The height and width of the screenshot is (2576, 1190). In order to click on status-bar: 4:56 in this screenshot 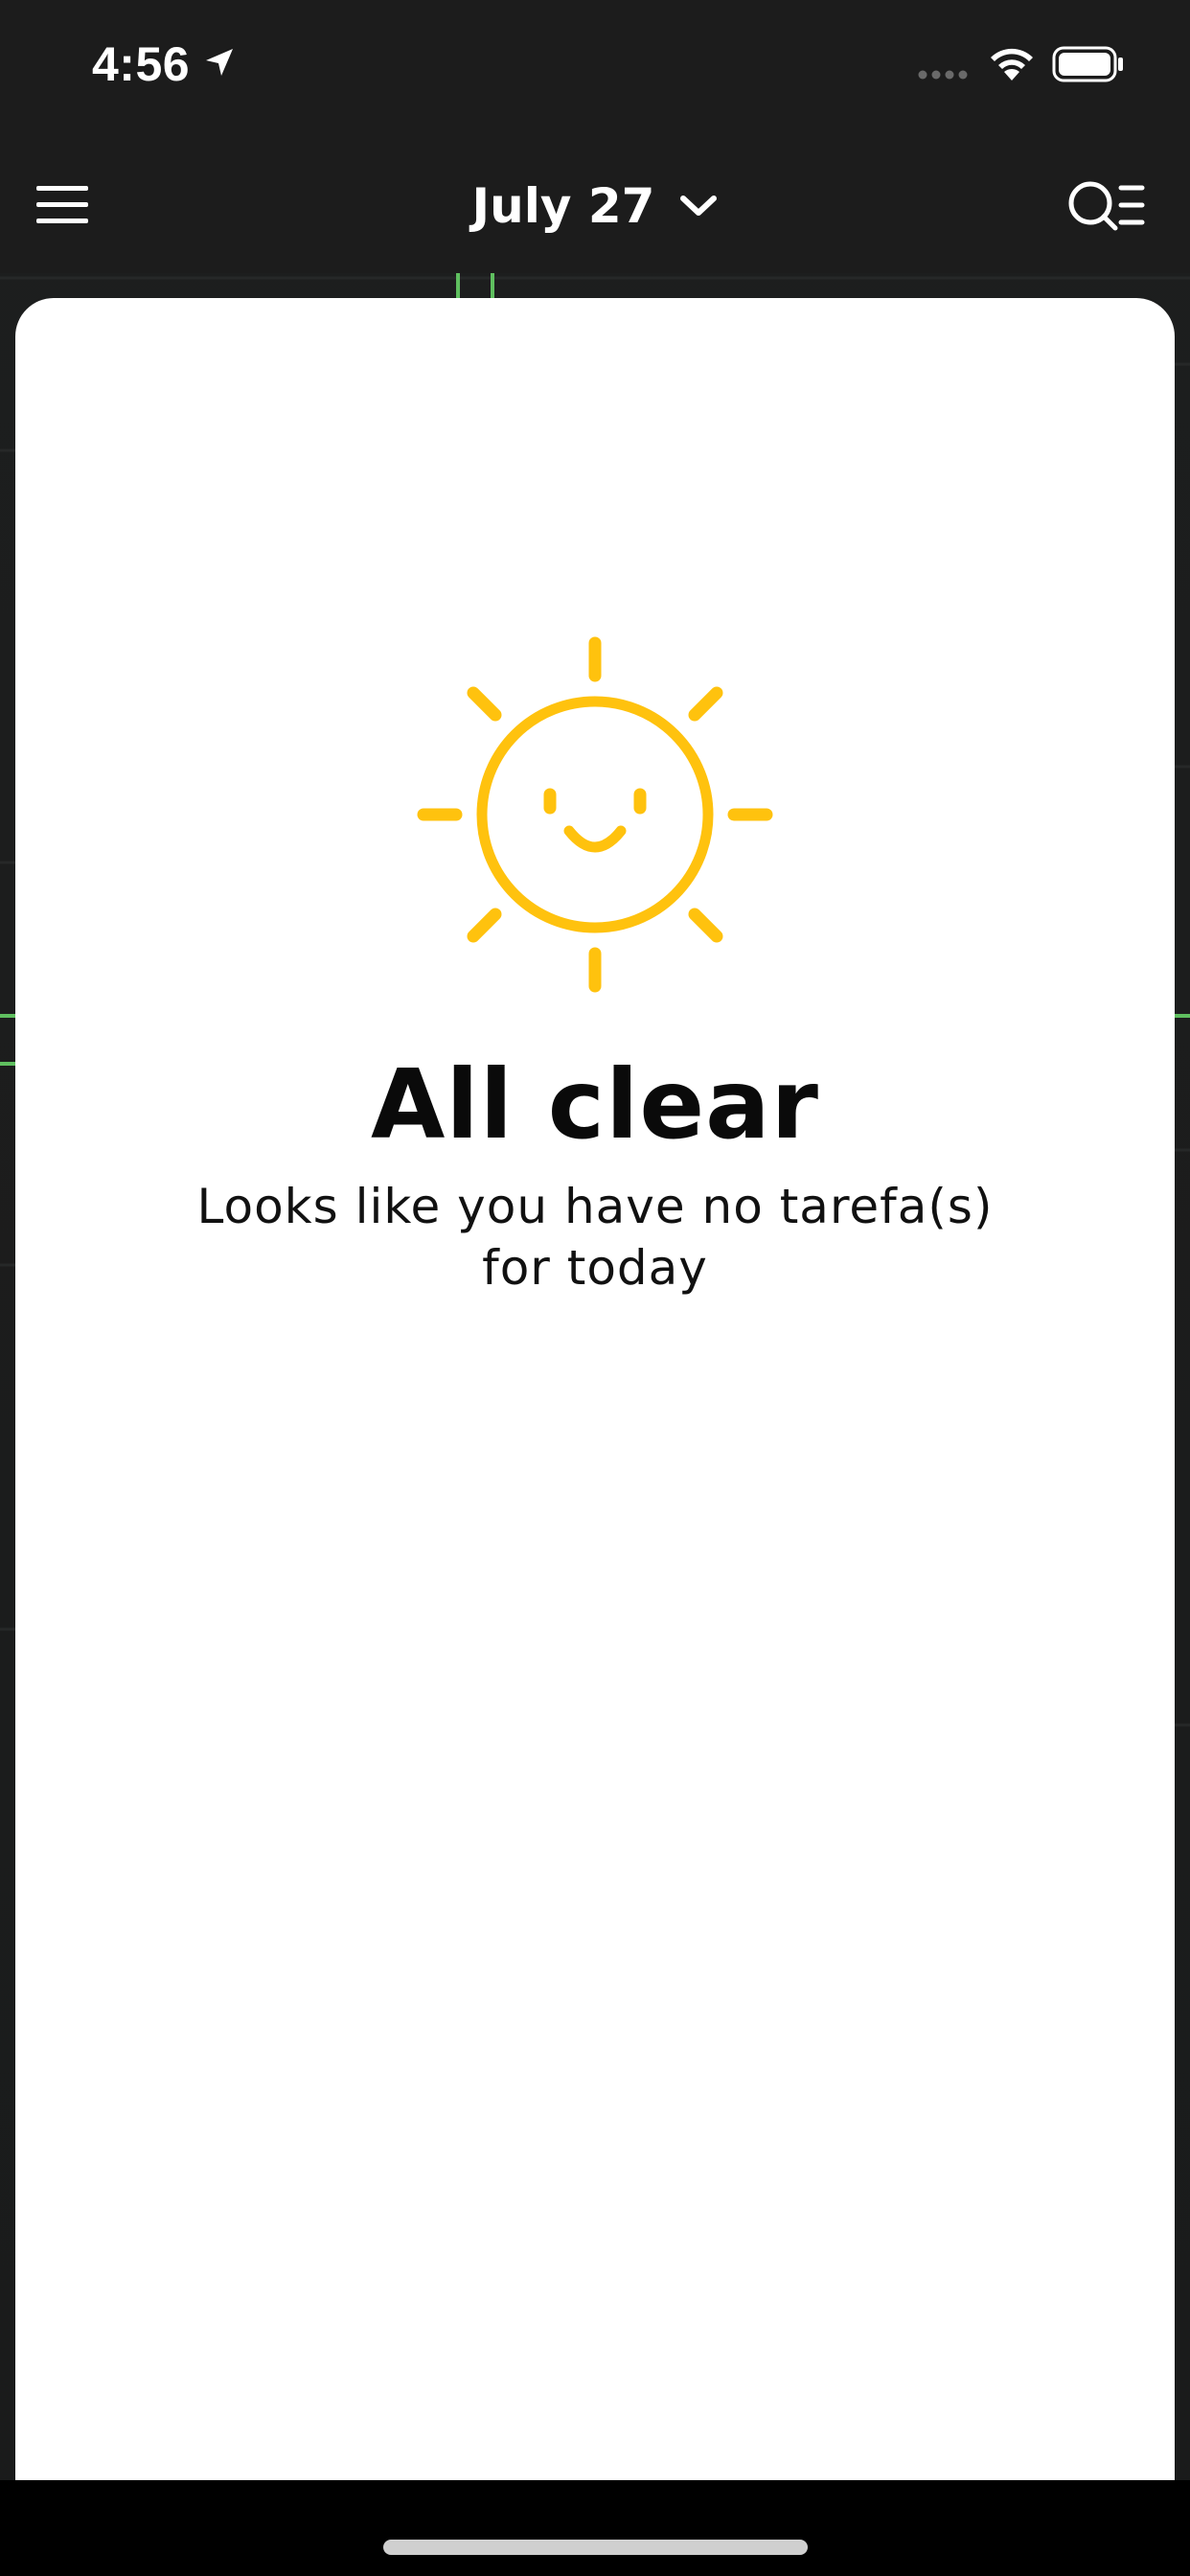, I will do `click(595, 67)`.